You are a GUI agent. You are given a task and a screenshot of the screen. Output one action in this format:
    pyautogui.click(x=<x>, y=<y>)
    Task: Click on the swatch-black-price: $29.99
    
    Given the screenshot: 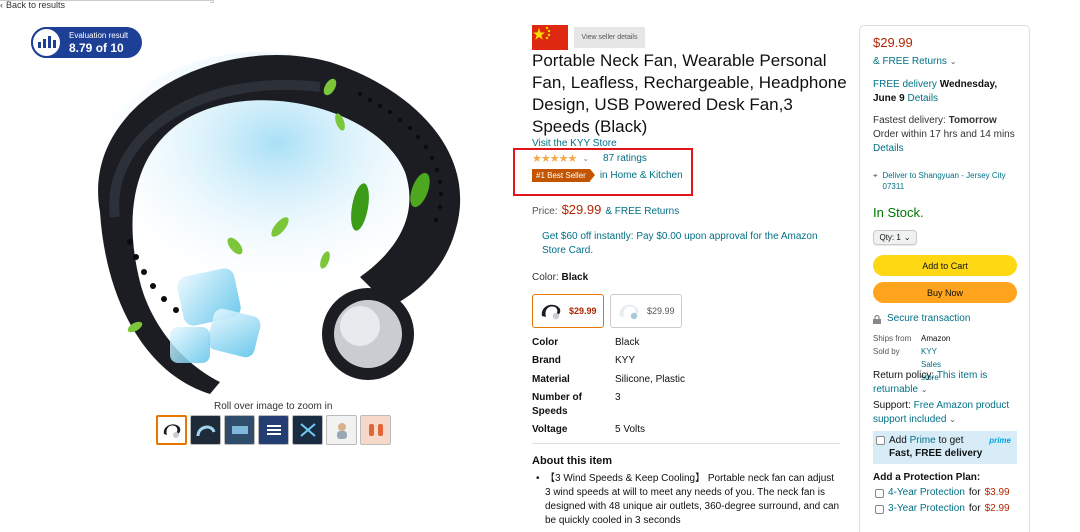 What is the action you would take?
    pyautogui.click(x=583, y=311)
    